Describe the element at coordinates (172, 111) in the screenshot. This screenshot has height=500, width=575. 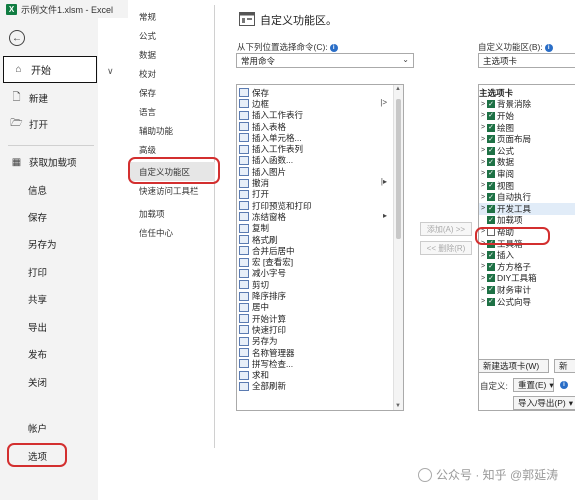
I see `options-nav-item: 语言` at that location.